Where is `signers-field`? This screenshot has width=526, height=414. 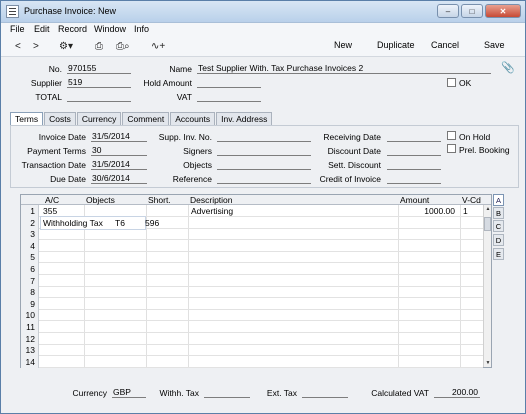
signers-field is located at coordinates (264, 150).